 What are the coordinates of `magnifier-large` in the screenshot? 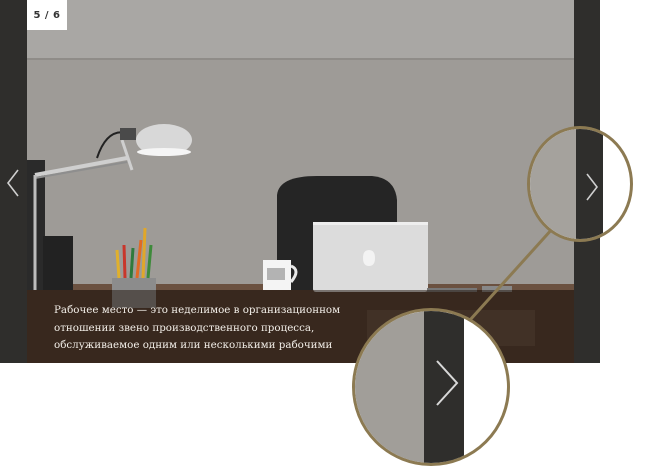 It's located at (431, 387).